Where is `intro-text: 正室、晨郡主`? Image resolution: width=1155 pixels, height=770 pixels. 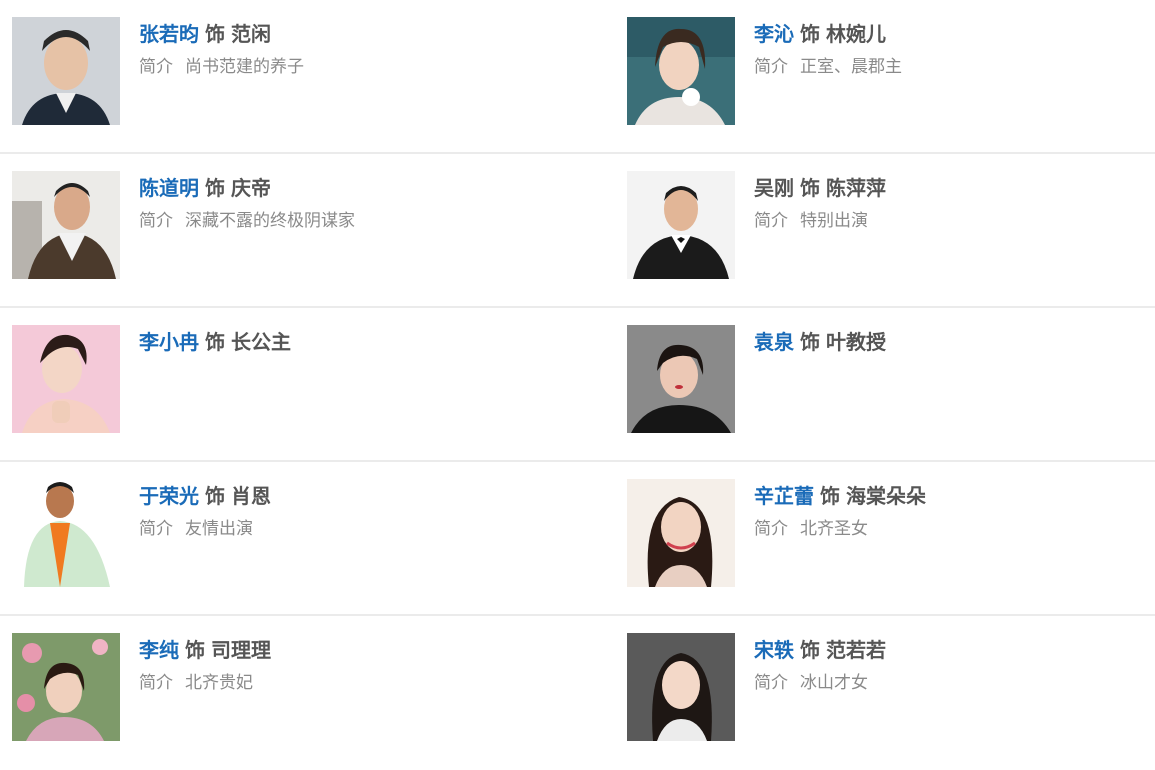
intro-text: 正室、晨郡主 is located at coordinates (851, 67).